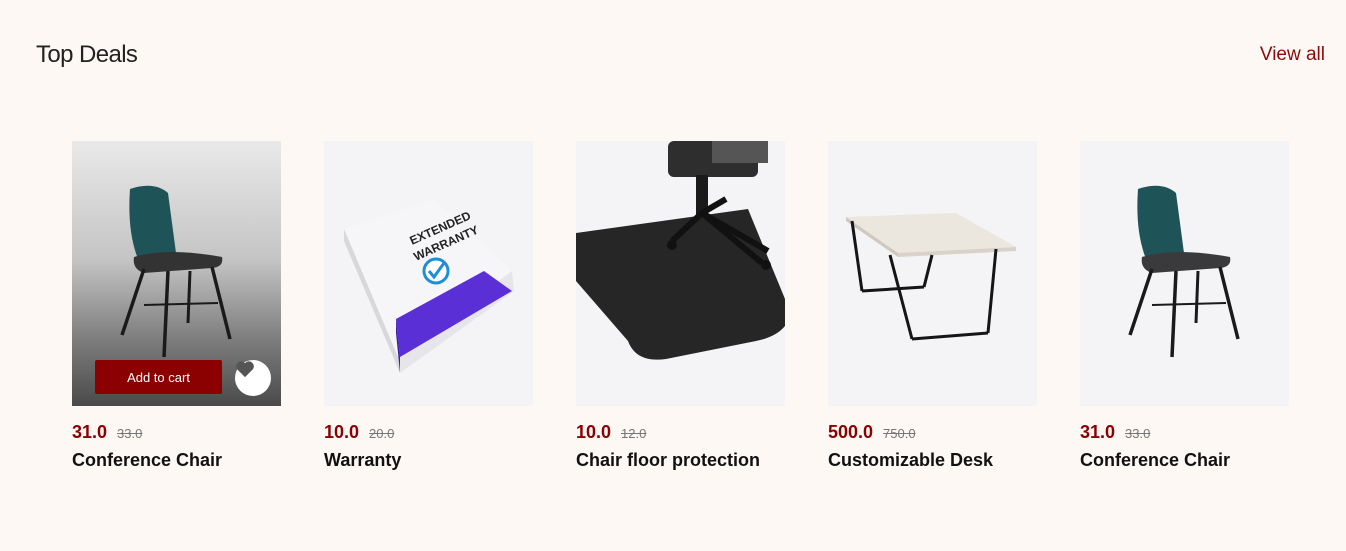 Image resolution: width=1346 pixels, height=551 pixels. Describe the element at coordinates (899, 433) in the screenshot. I see `original-price: 750.0` at that location.